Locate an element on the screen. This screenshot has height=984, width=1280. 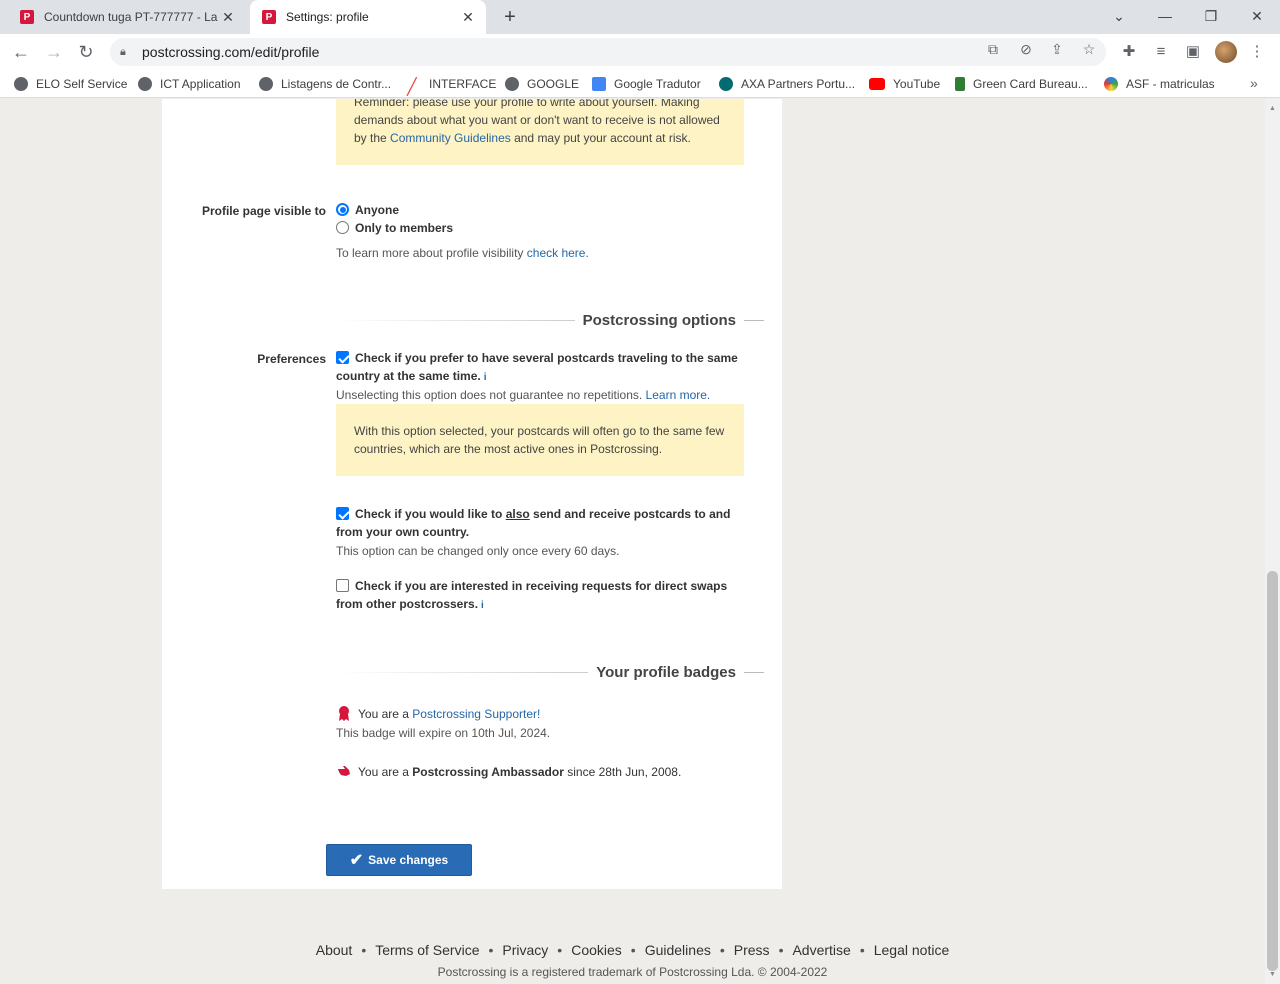
pref-text: country at the same time. is located at coordinates (408, 376).